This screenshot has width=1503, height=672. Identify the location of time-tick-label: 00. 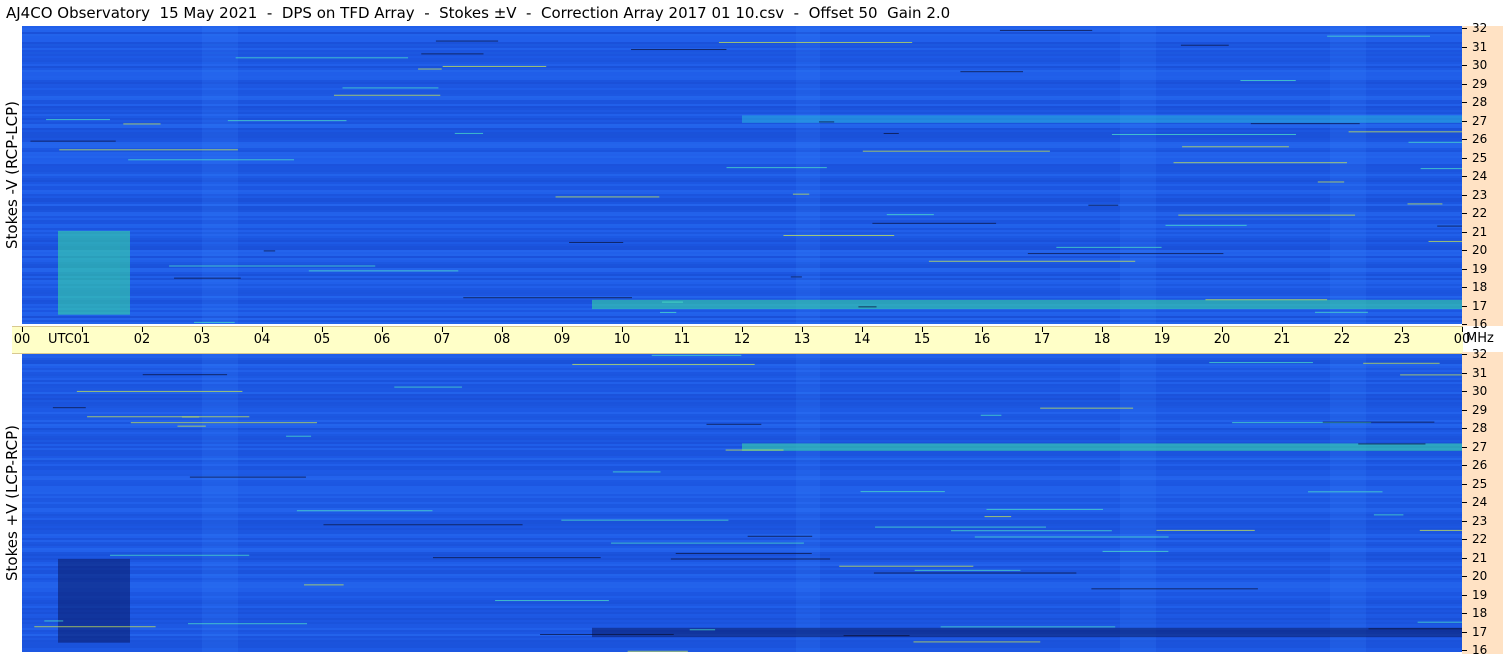
(22, 339).